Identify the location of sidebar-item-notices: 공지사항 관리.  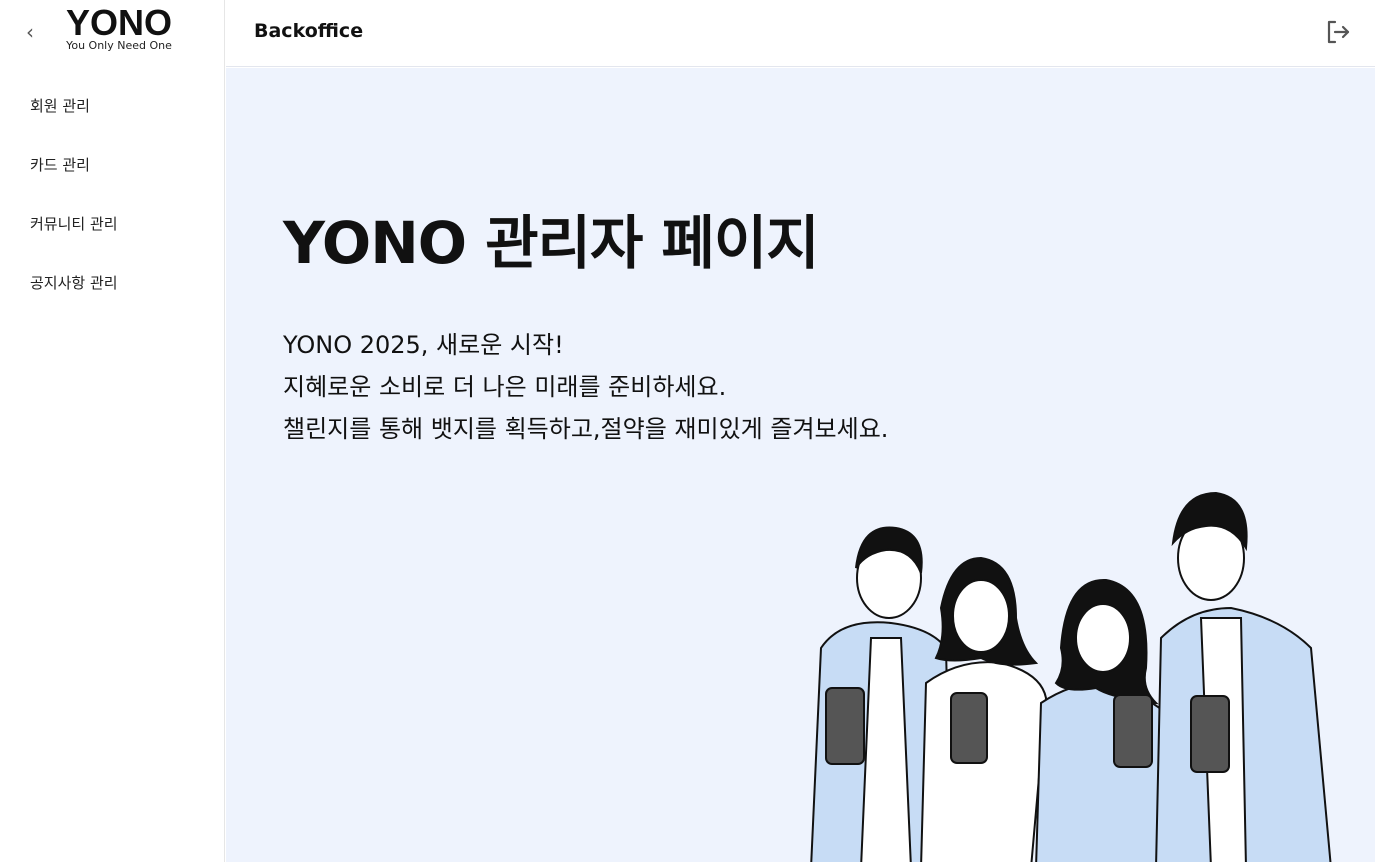
(74, 300).